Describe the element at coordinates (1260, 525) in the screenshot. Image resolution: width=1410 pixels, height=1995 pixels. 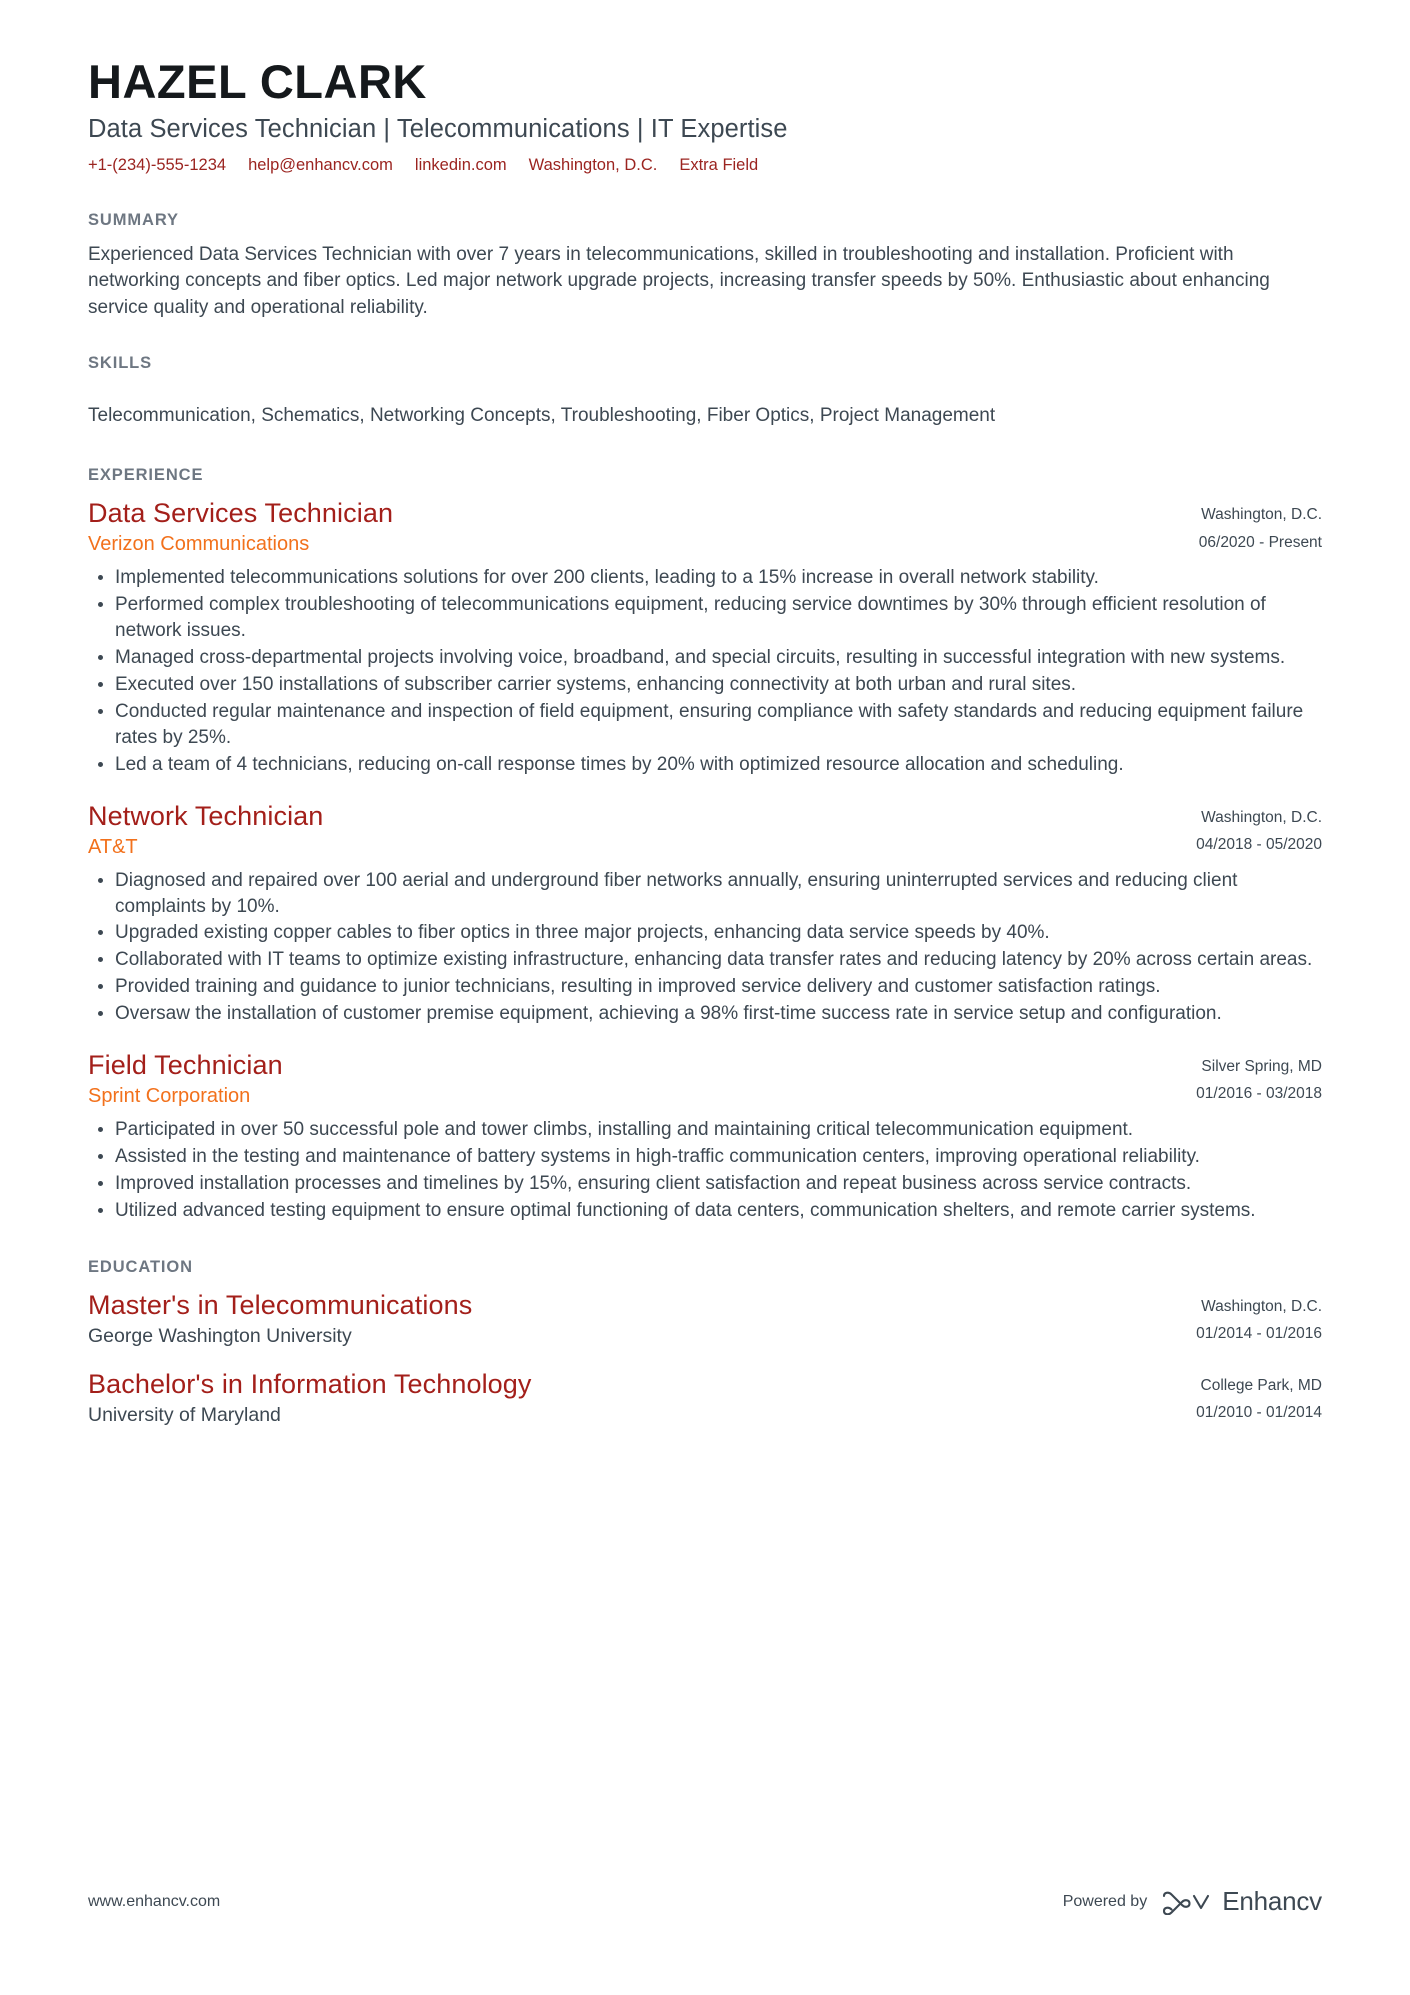
I see `experience-entry-meta: Washington, D.C. 06/2020 - Present` at that location.